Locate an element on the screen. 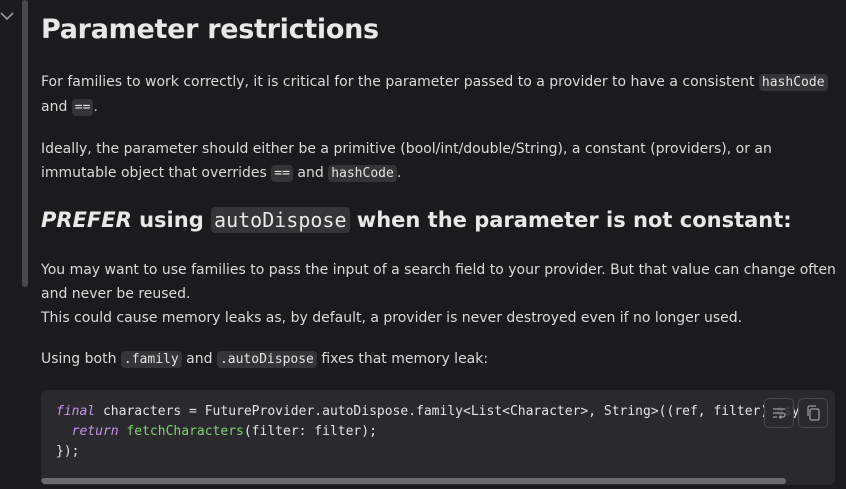  word-wrap-icon is located at coordinates (779, 413).